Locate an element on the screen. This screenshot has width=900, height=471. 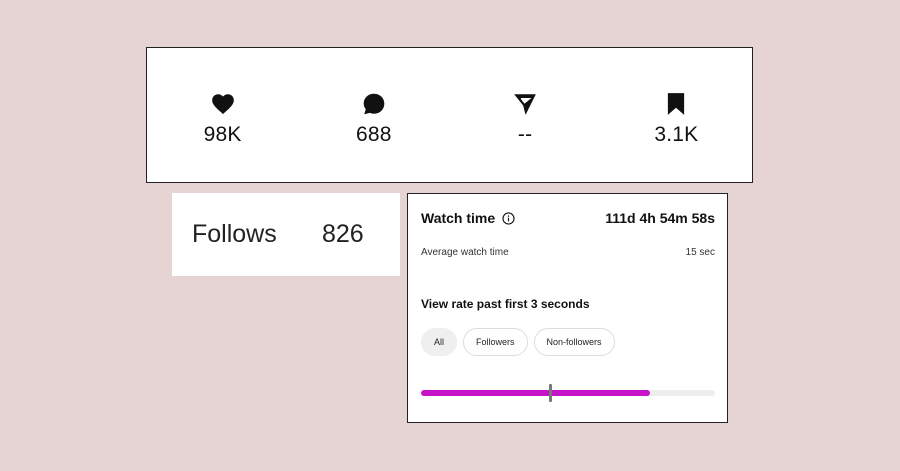
info-icon is located at coordinates (508, 218).